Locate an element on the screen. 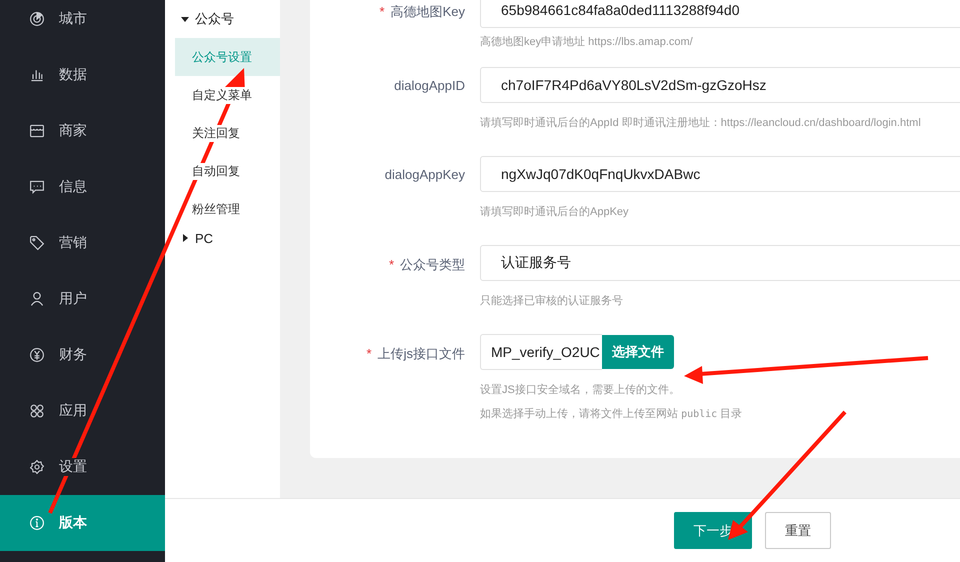 This screenshot has height=562, width=960. sidebar-item: 设置 is located at coordinates (82, 467).